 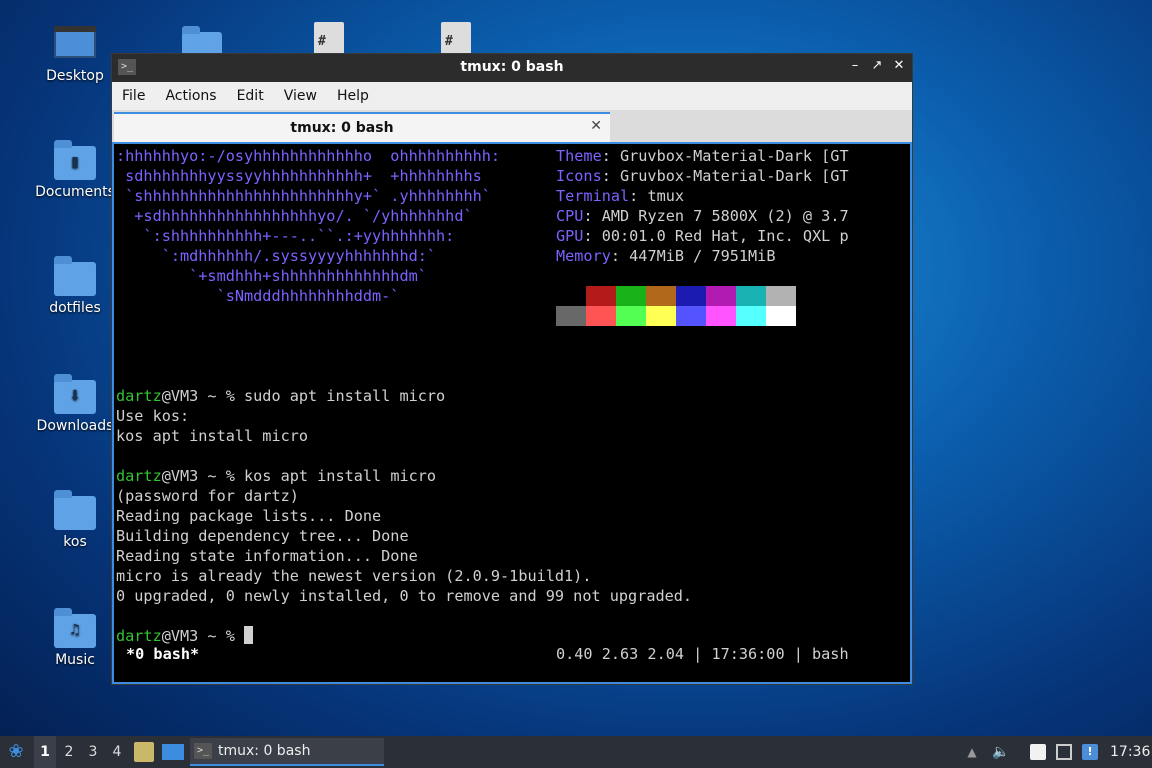 I want to click on clipboard-icon, so click(x=1038, y=752).